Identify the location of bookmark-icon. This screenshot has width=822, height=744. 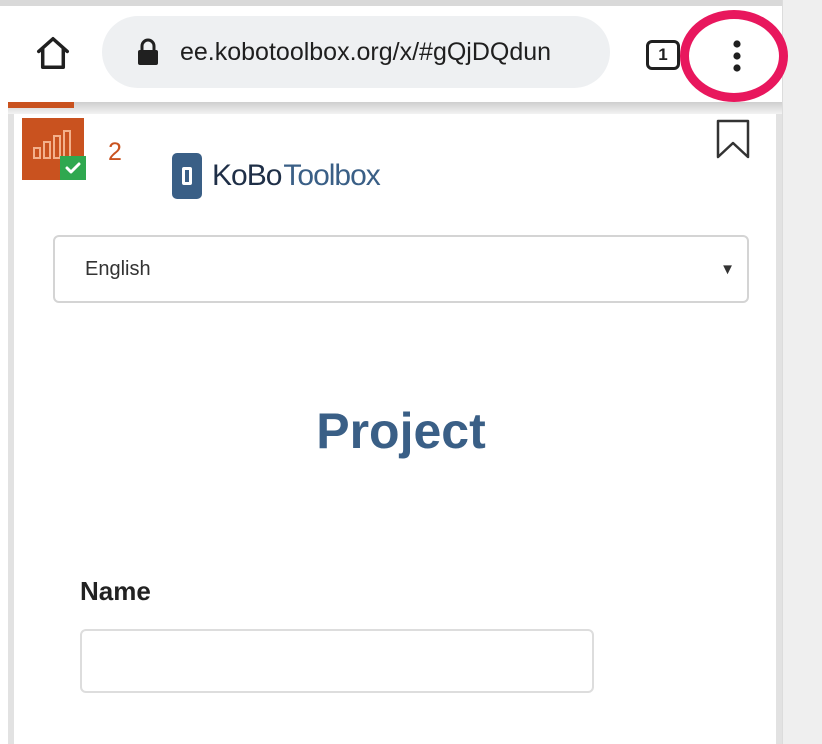
(733, 139).